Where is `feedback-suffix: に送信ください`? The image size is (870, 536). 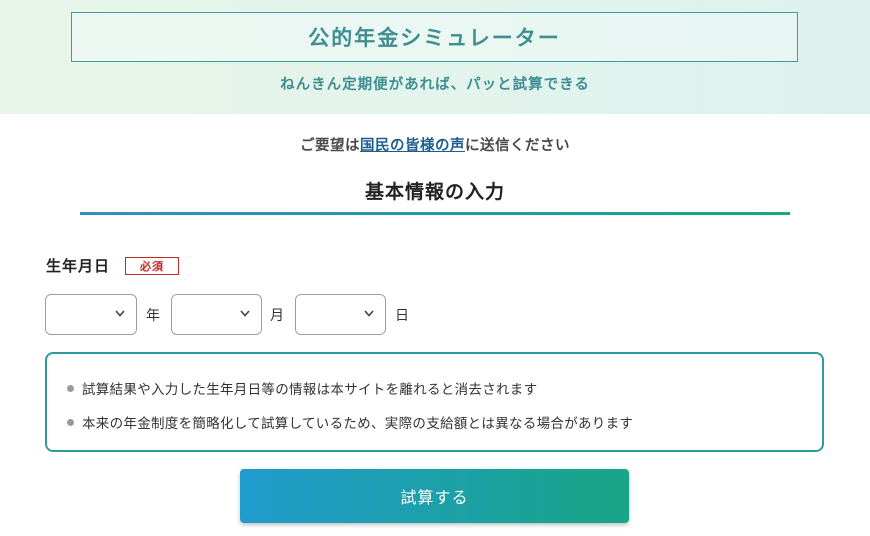
feedback-suffix: に送信ください is located at coordinates (517, 146).